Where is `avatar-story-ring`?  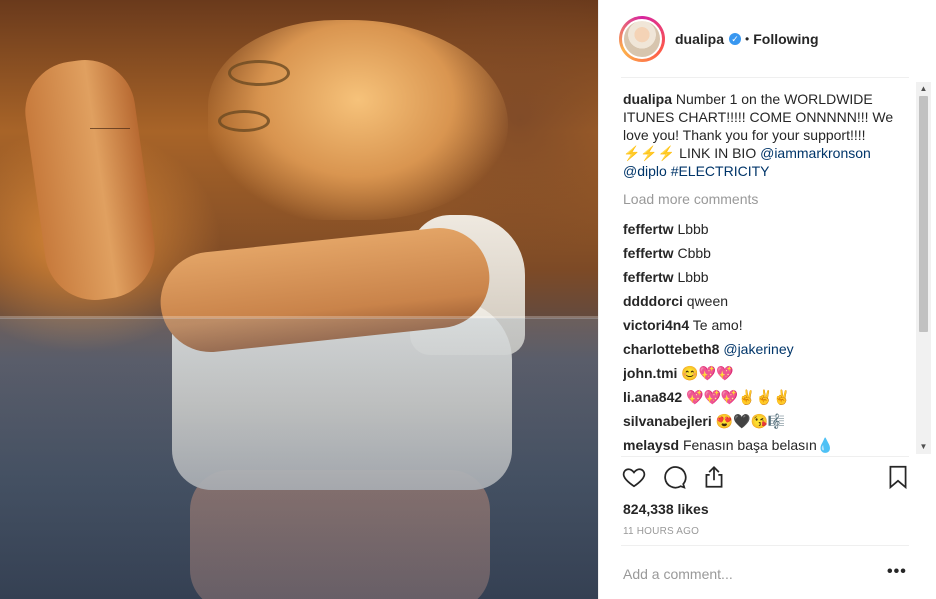
avatar-story-ring is located at coordinates (642, 39).